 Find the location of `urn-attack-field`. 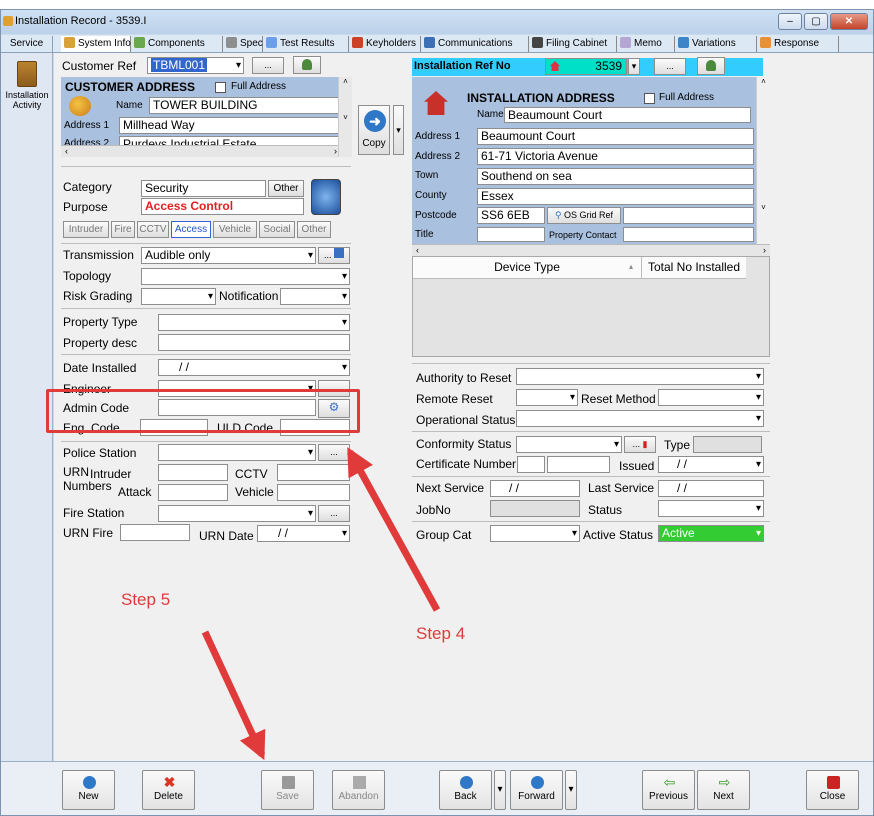

urn-attack-field is located at coordinates (193, 492).